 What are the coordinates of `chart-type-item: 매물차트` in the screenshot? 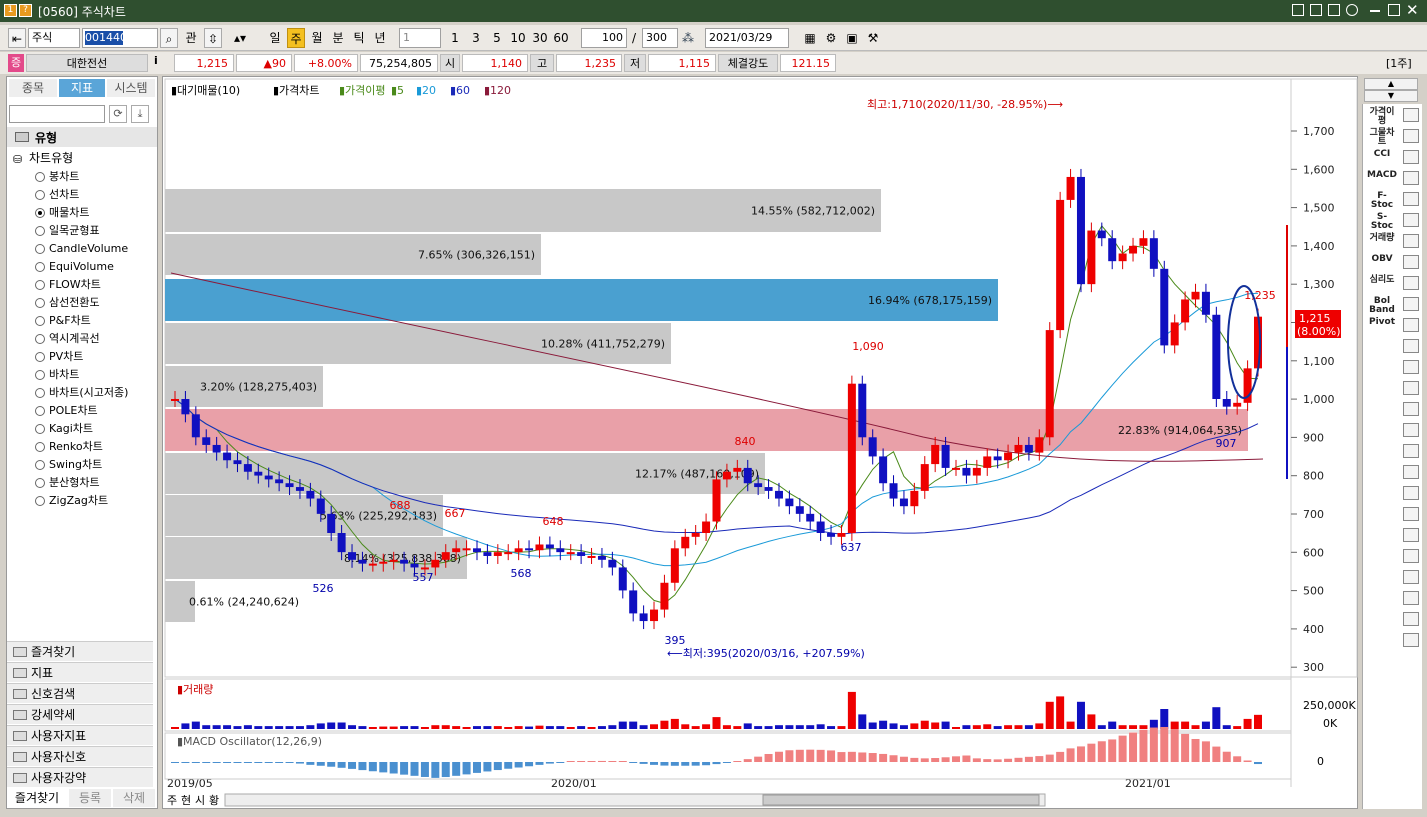 It's located at (62, 213).